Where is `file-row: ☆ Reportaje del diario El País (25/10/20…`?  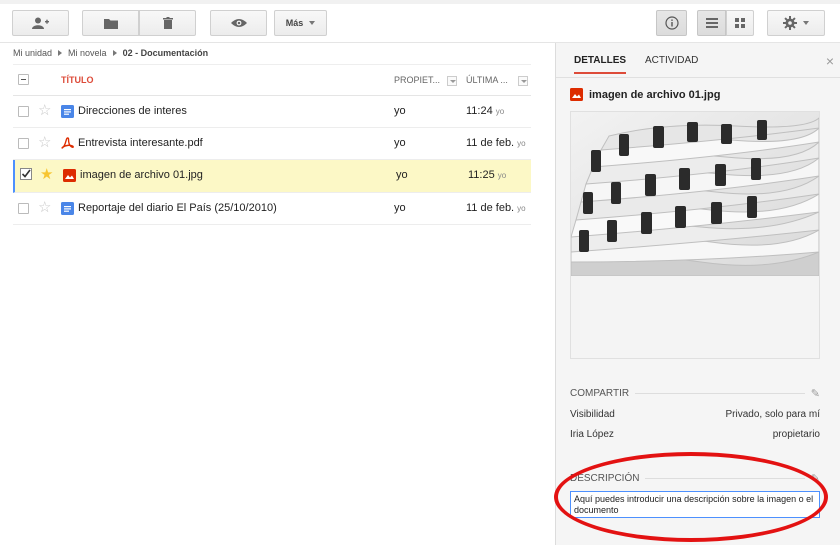 file-row: ☆ Reportaje del diario El País (25/10/20… is located at coordinates (272, 209).